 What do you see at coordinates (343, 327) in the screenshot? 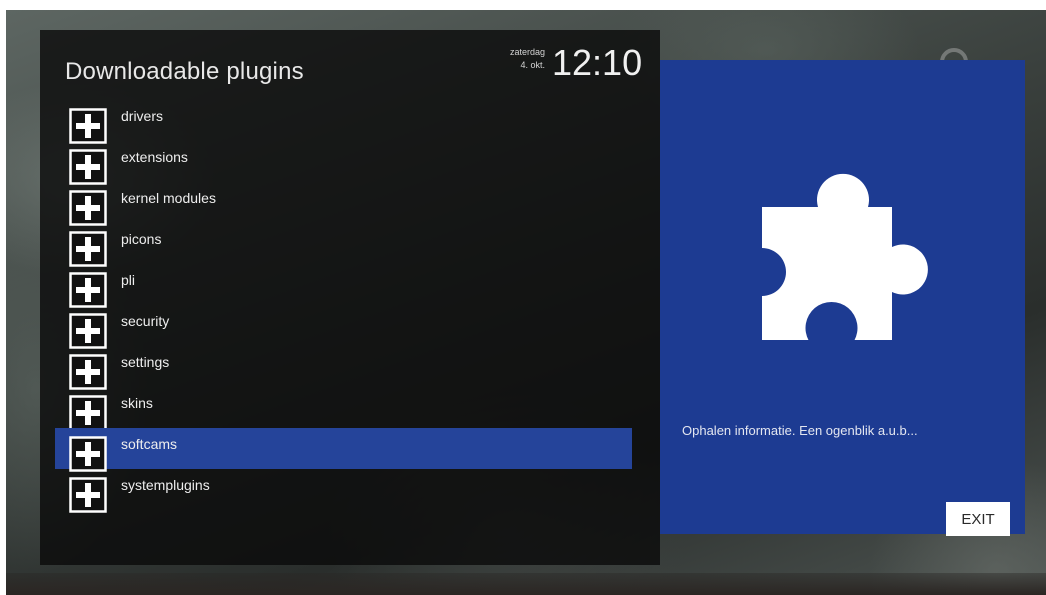
I see `plugin-item-security: security` at bounding box center [343, 327].